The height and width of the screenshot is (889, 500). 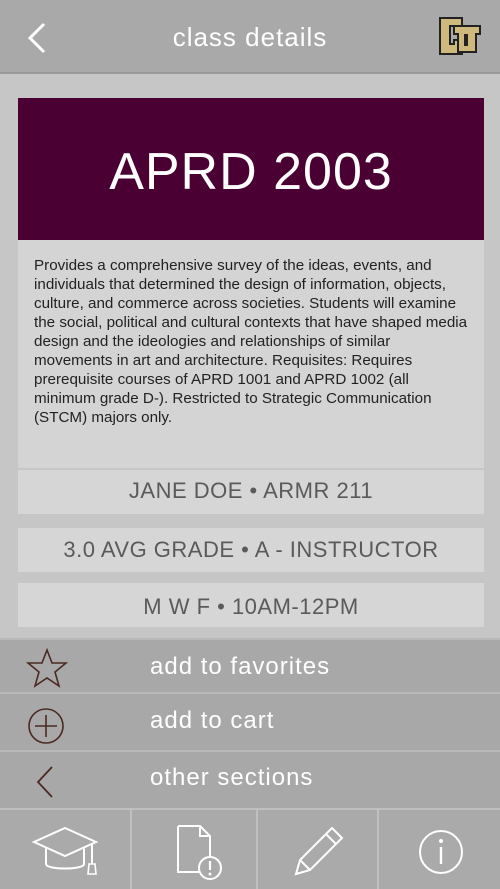 I want to click on graduation-cap-icon, so click(x=65, y=850).